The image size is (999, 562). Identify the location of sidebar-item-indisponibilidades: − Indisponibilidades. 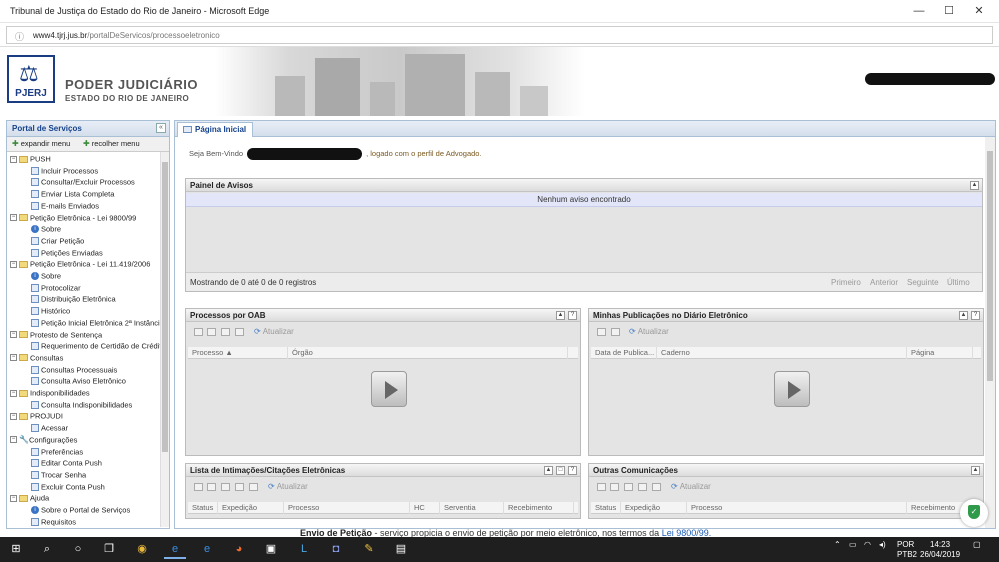
(50, 394).